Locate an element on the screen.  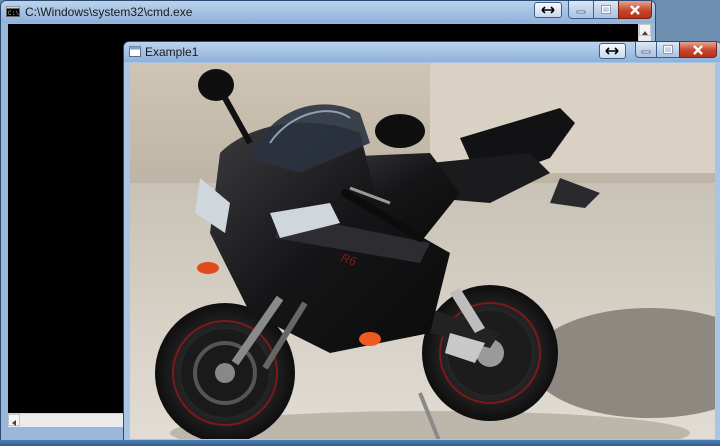
scroll-left-button is located at coordinates (14, 420).